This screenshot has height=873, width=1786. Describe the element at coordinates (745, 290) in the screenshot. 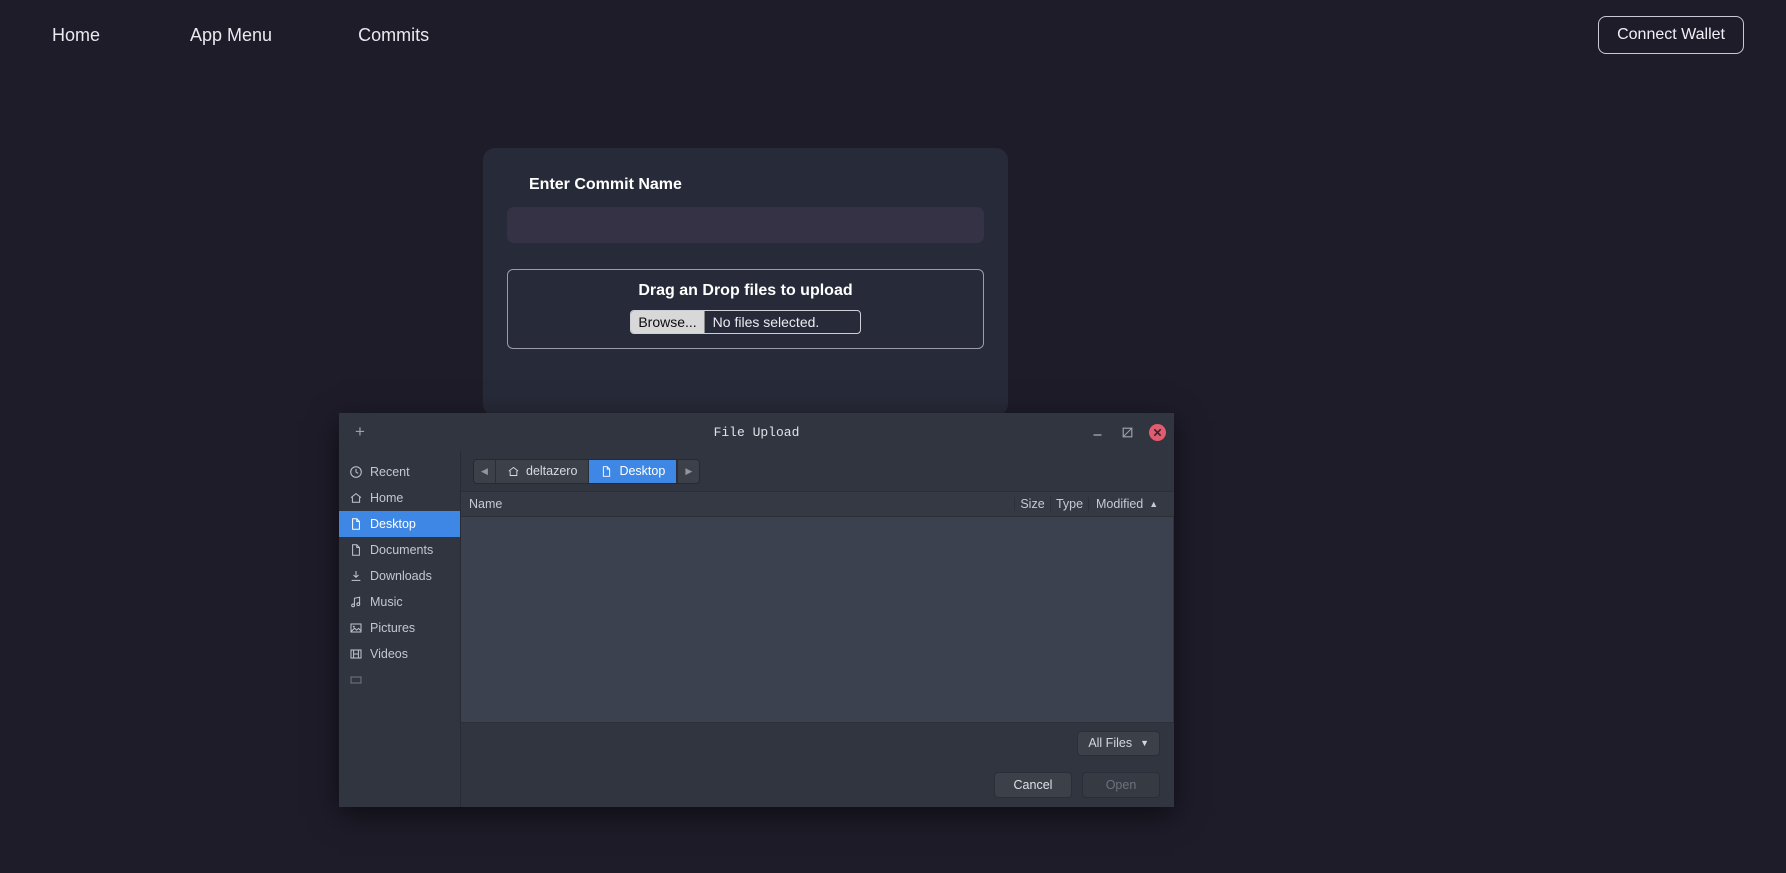

I see `dropzone-title: Drag an Drop files to upload` at that location.